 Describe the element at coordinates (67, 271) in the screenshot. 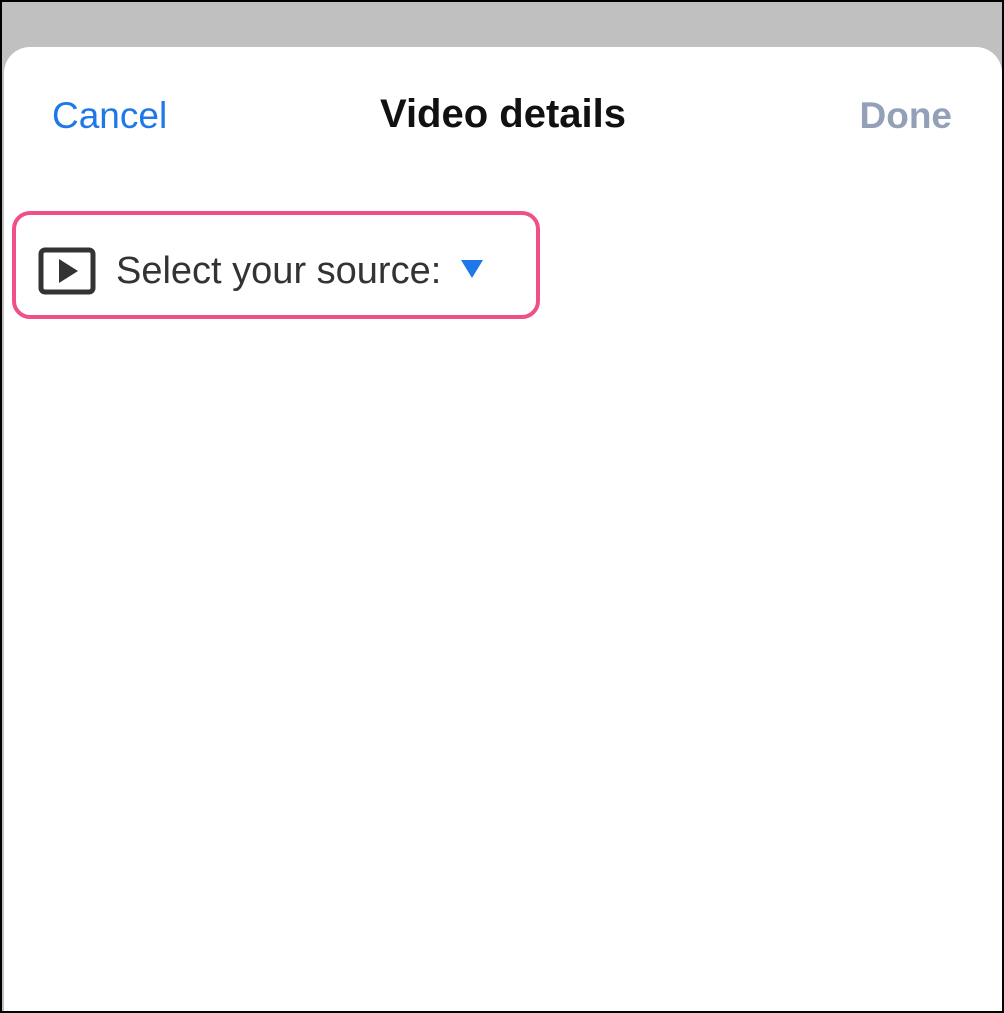

I see `video-play-icon` at that location.